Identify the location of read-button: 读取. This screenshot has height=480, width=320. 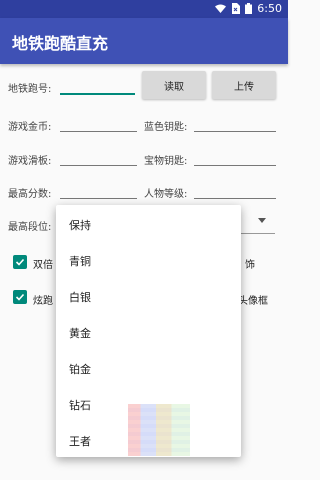
(174, 85).